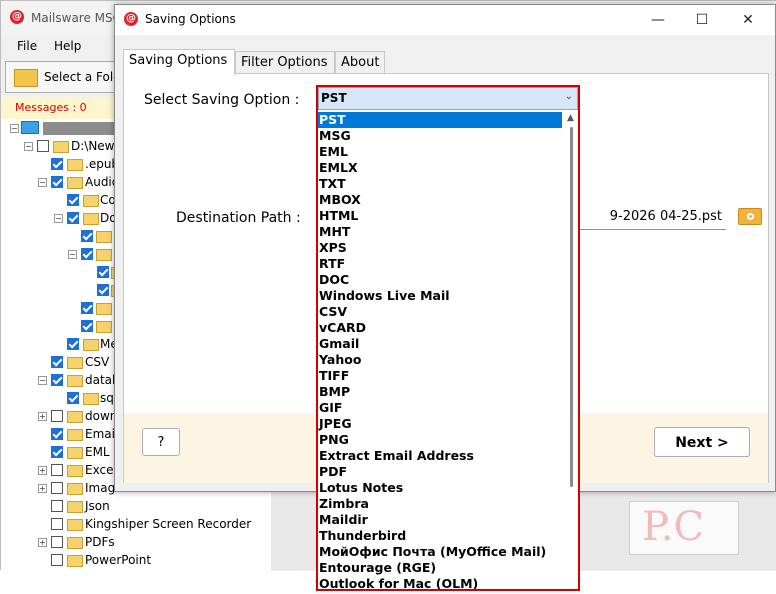  Describe the element at coordinates (27, 46) in the screenshot. I see `menu-file: File` at that location.